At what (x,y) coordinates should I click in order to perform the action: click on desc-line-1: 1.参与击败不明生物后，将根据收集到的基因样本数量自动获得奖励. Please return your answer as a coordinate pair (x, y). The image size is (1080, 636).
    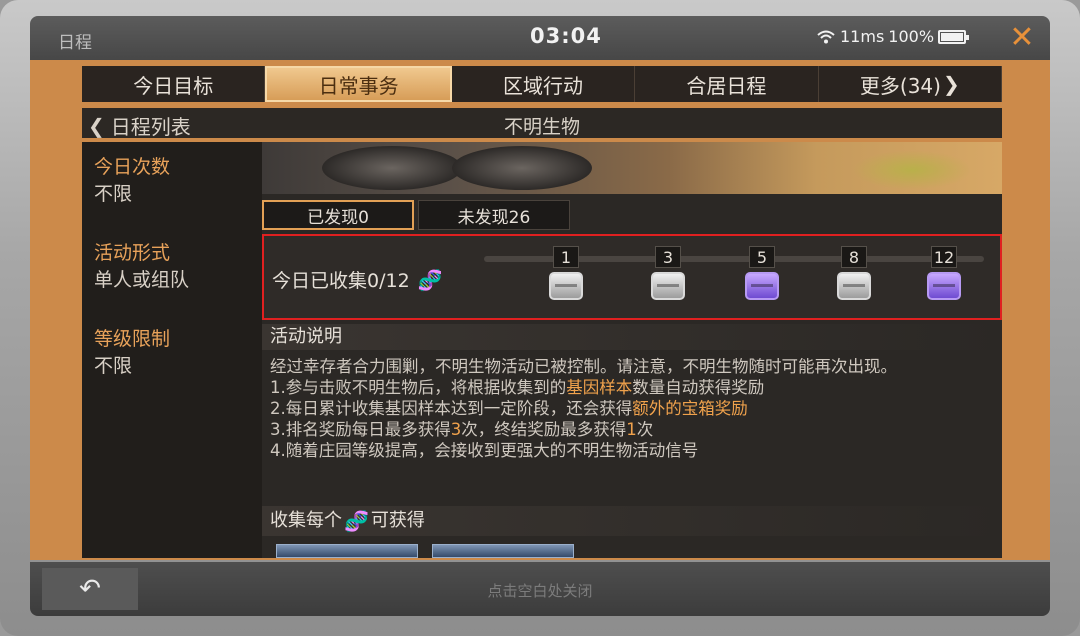
    Looking at the image, I should click on (517, 387).